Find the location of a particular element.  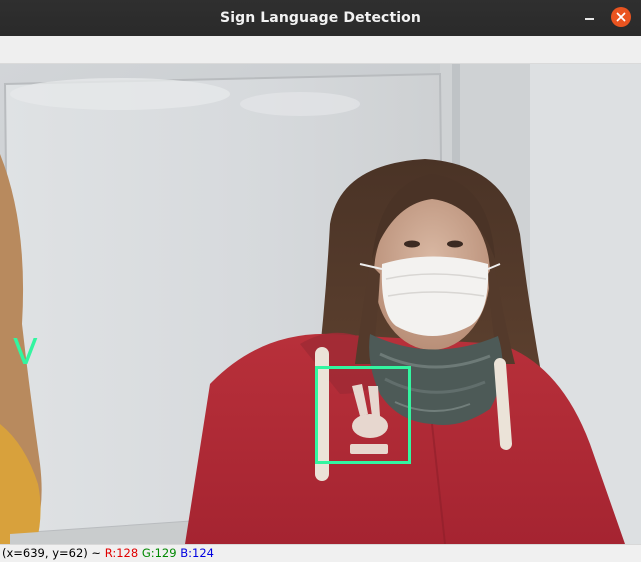

close-button is located at coordinates (621, 17).